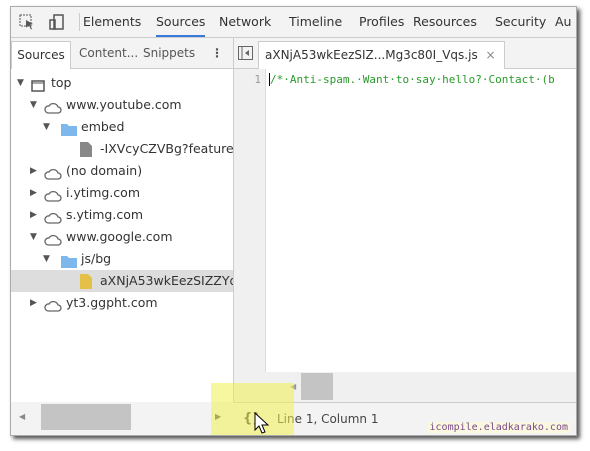  What do you see at coordinates (112, 22) in the screenshot?
I see `tab-elements: Elements` at bounding box center [112, 22].